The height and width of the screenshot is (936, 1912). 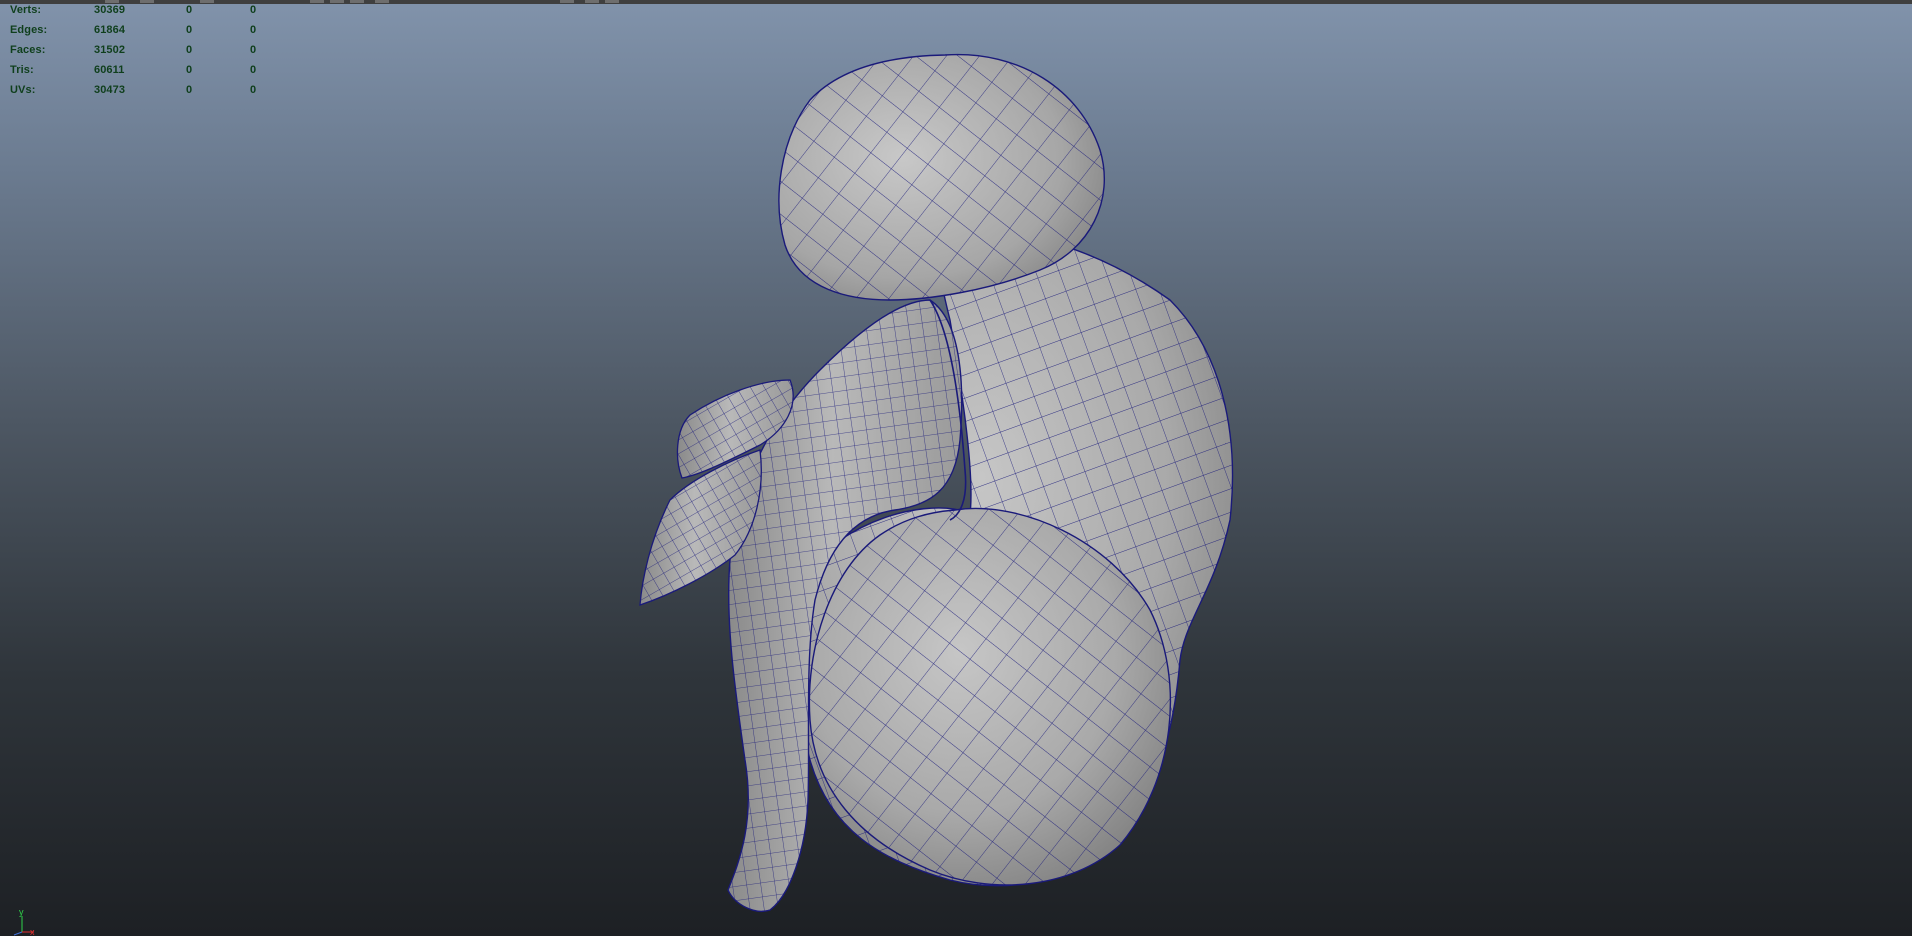 I want to click on axis-orientation-icon: y x, so click(x=24, y=922).